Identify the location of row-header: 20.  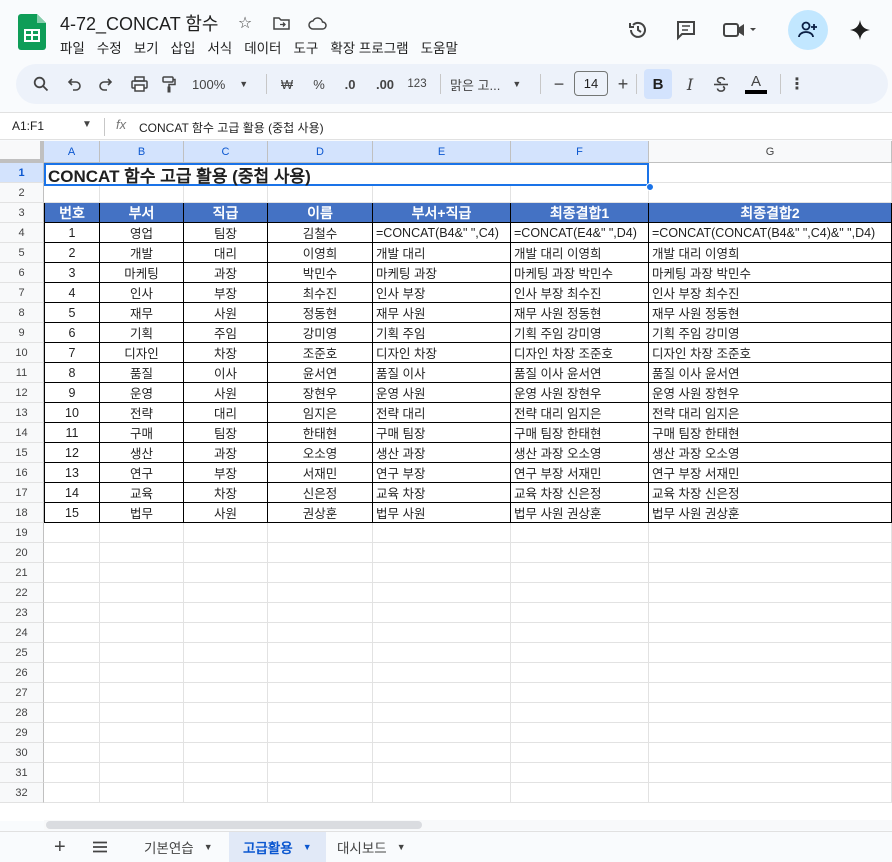
(22, 553).